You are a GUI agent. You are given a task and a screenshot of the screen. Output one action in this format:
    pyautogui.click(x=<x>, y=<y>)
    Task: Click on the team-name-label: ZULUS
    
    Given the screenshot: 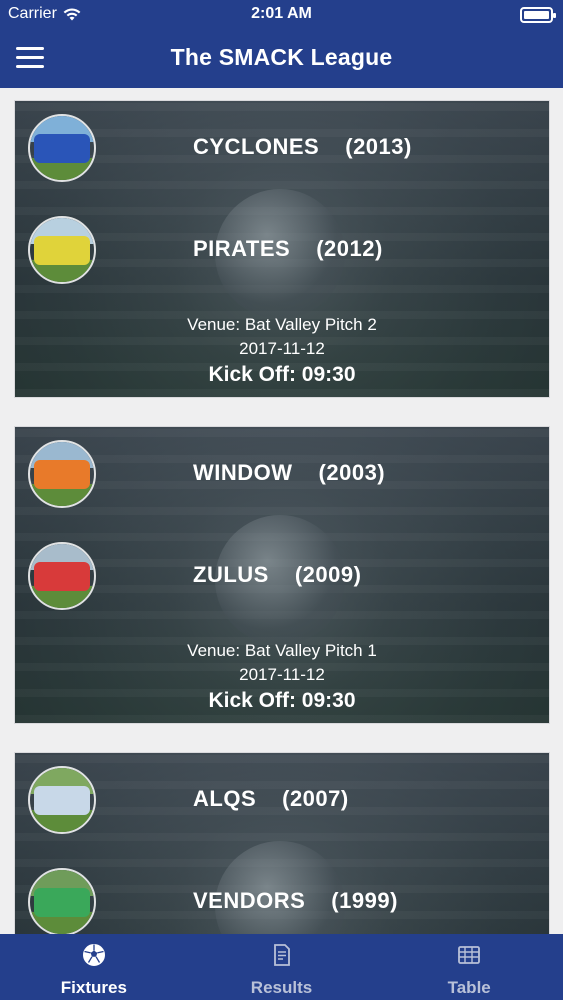 What is the action you would take?
    pyautogui.click(x=231, y=574)
    